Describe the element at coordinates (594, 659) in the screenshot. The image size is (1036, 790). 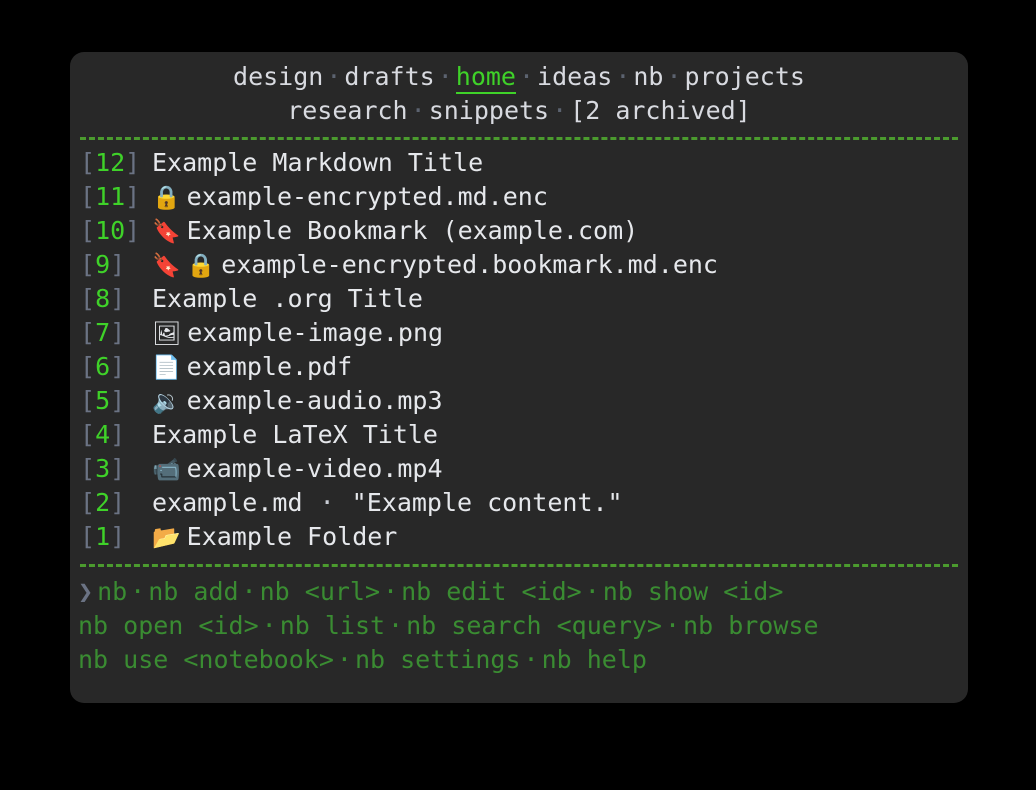
I see `command-hint-nb-help: nb help` at that location.